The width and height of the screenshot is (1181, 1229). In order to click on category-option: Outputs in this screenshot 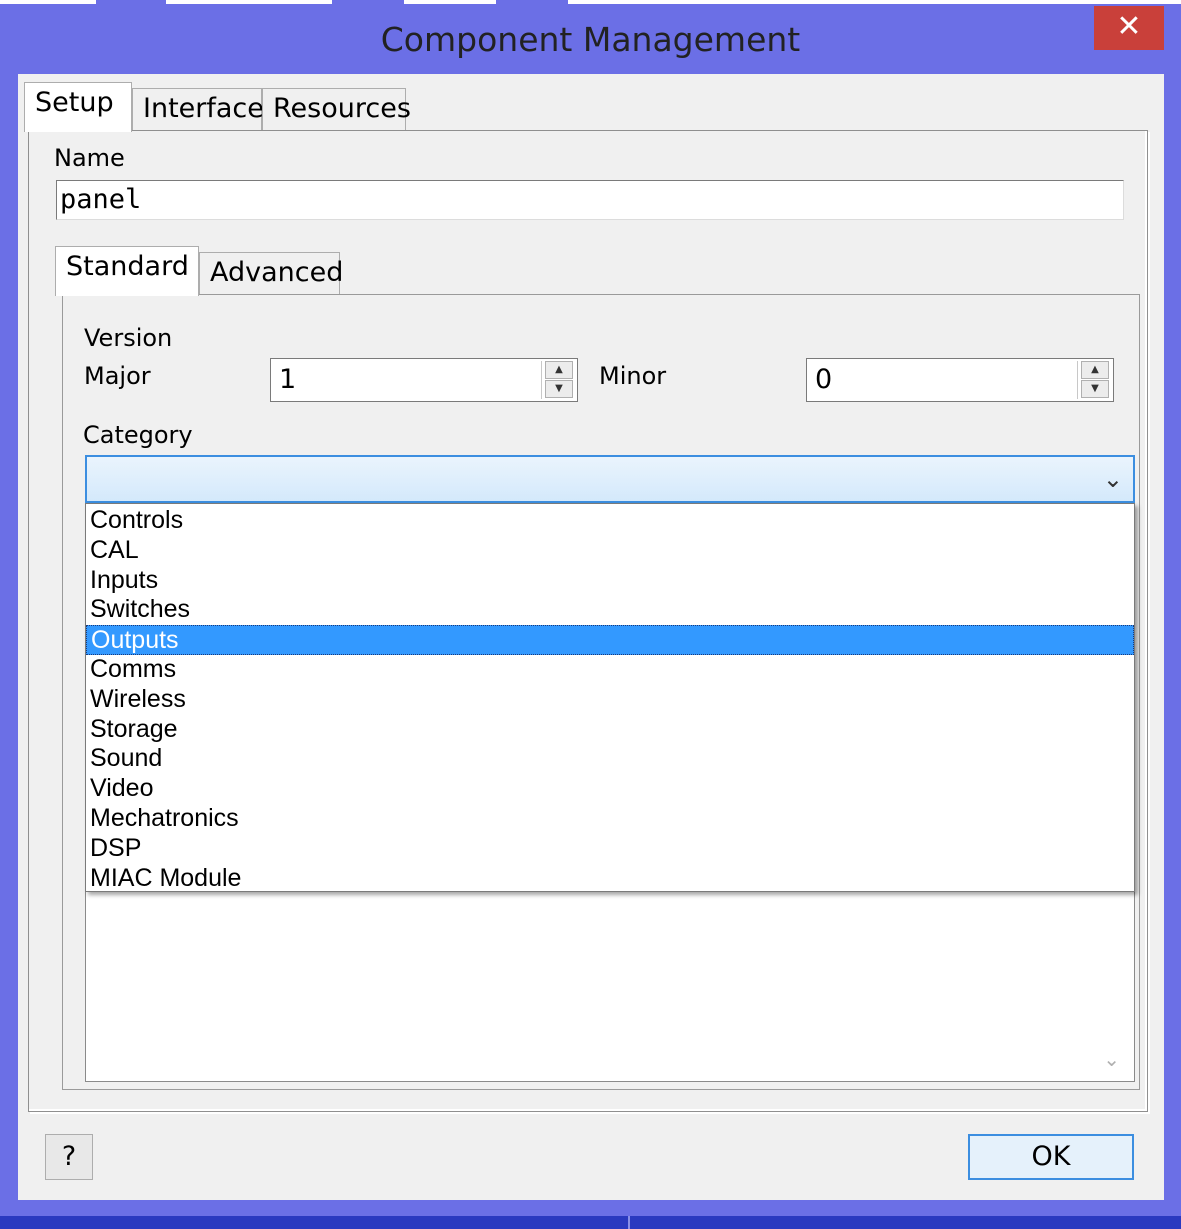, I will do `click(610, 640)`.